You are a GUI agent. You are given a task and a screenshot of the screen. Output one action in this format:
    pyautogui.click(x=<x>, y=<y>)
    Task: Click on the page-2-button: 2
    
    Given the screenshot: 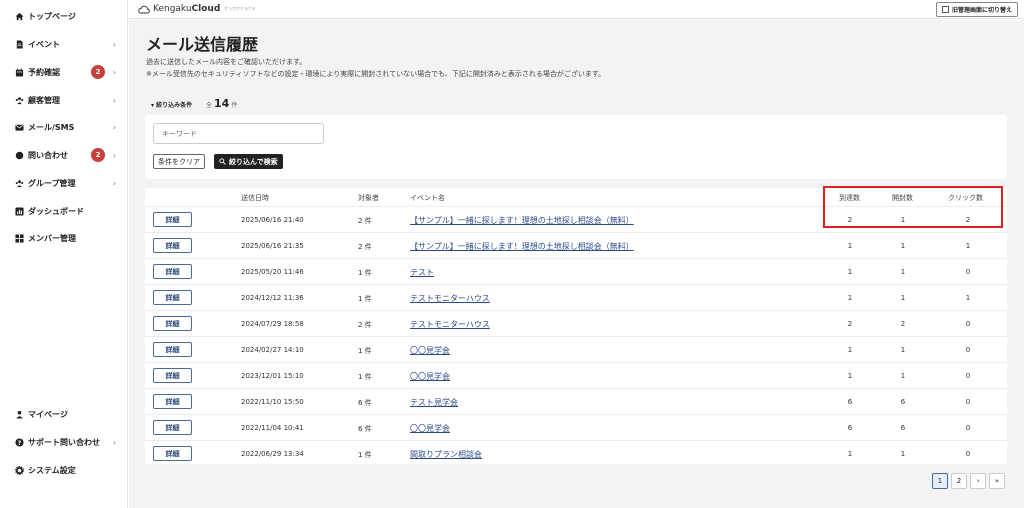 What is the action you would take?
    pyautogui.click(x=959, y=481)
    